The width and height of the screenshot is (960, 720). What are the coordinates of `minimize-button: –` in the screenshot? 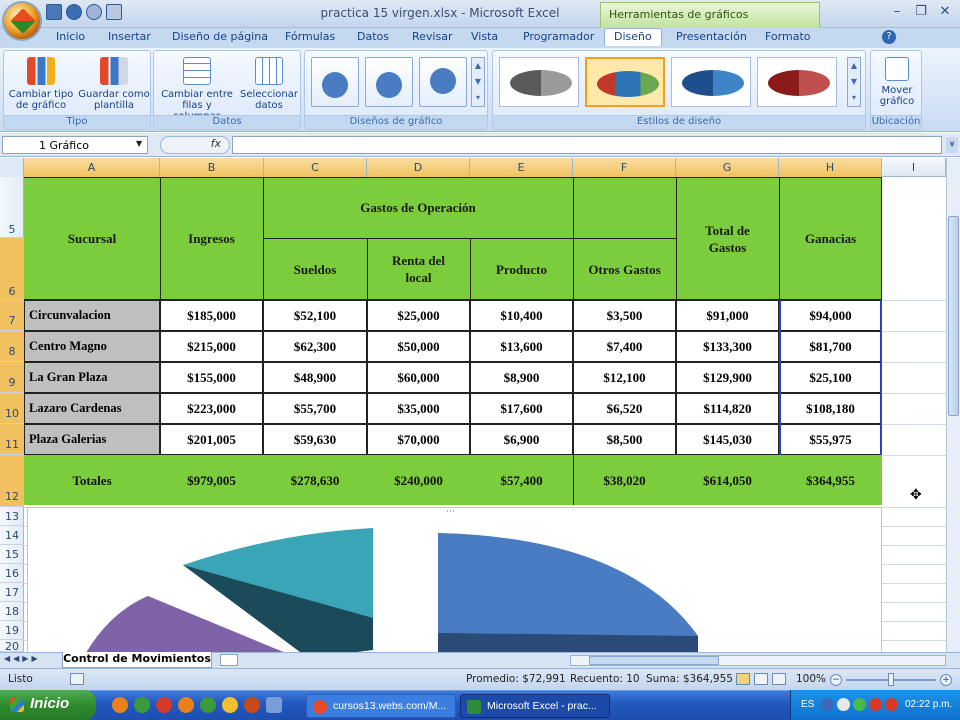 It's located at (897, 13).